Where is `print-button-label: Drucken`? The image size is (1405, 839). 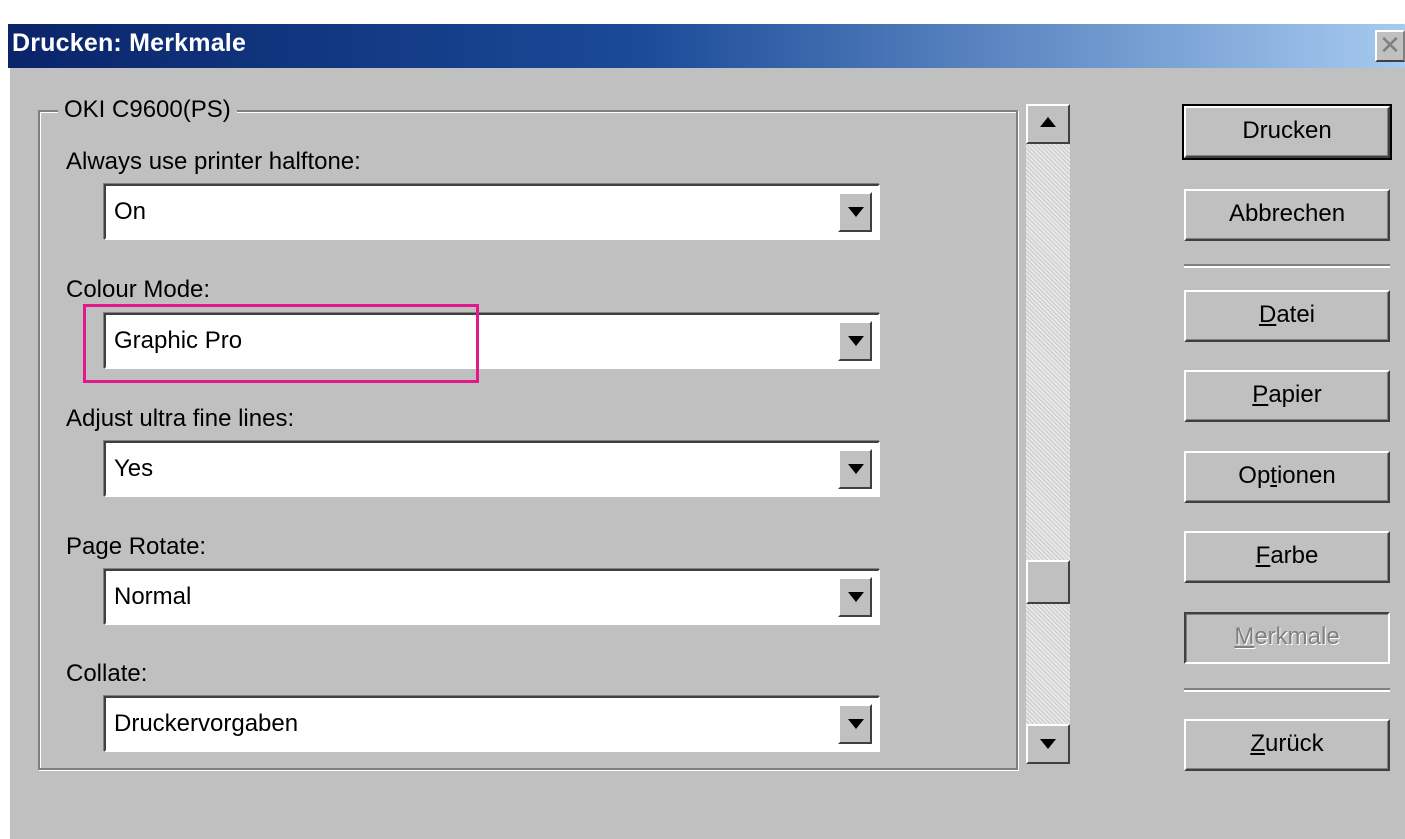 print-button-label: Drucken is located at coordinates (1287, 130).